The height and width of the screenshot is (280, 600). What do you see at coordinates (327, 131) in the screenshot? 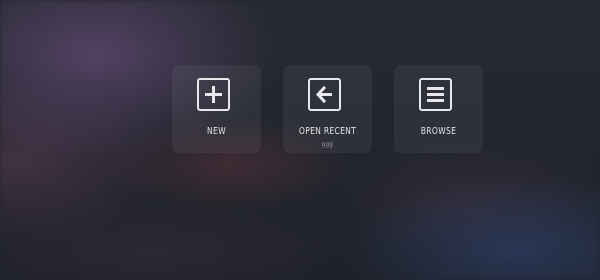
I see `open-recent-label: OPEN RECENT` at bounding box center [327, 131].